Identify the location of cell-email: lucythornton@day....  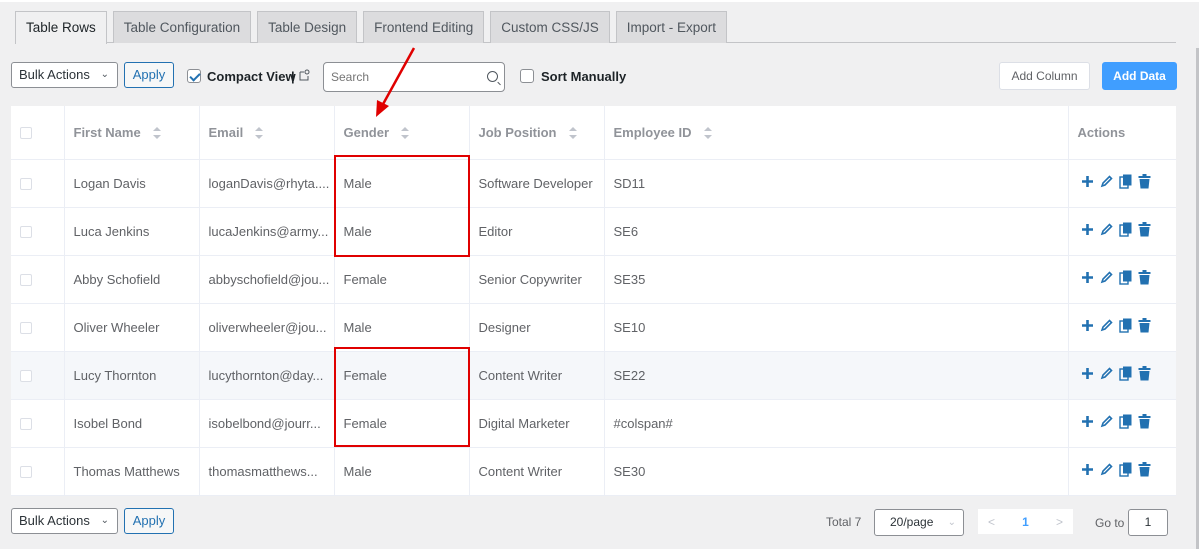
(267, 375).